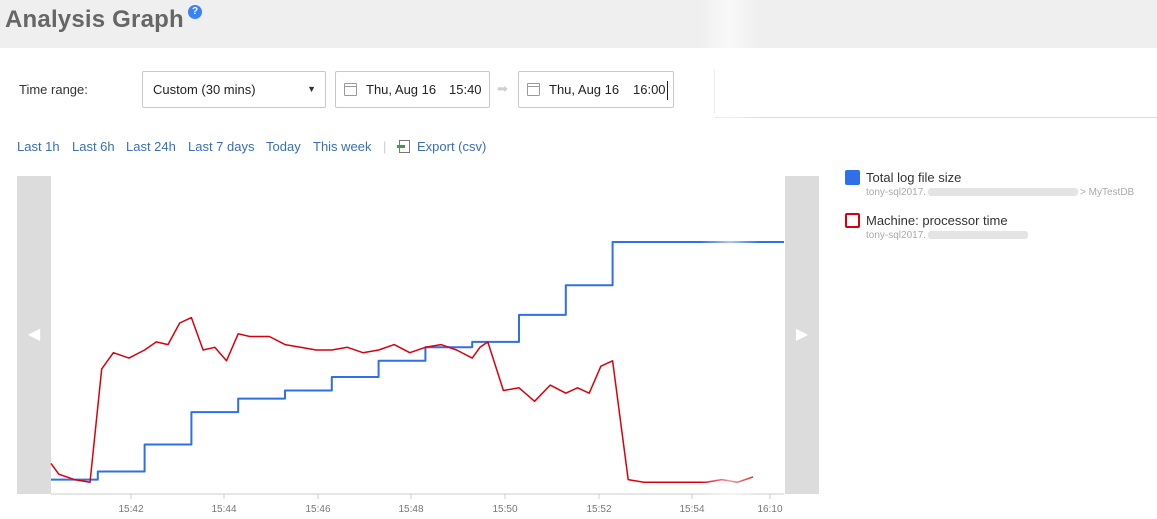 This screenshot has width=1157, height=519. Describe the element at coordinates (151, 146) in the screenshot. I see `quick-link-last-24h: Last 24h` at that location.